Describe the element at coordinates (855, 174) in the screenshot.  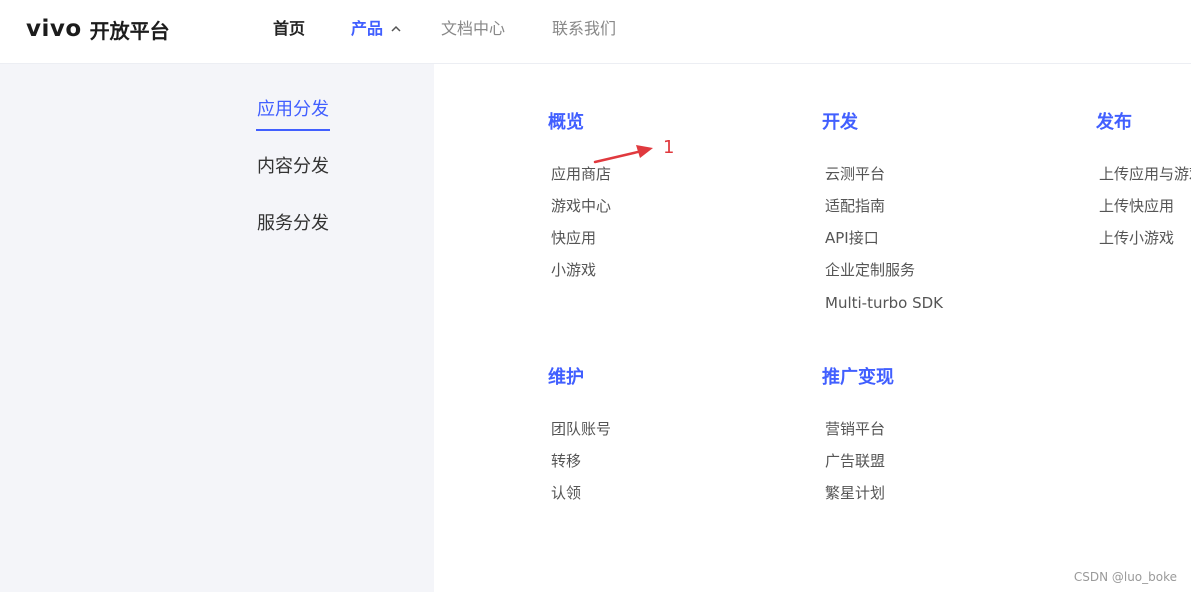
I see `link-cloud-test: 云测平台` at that location.